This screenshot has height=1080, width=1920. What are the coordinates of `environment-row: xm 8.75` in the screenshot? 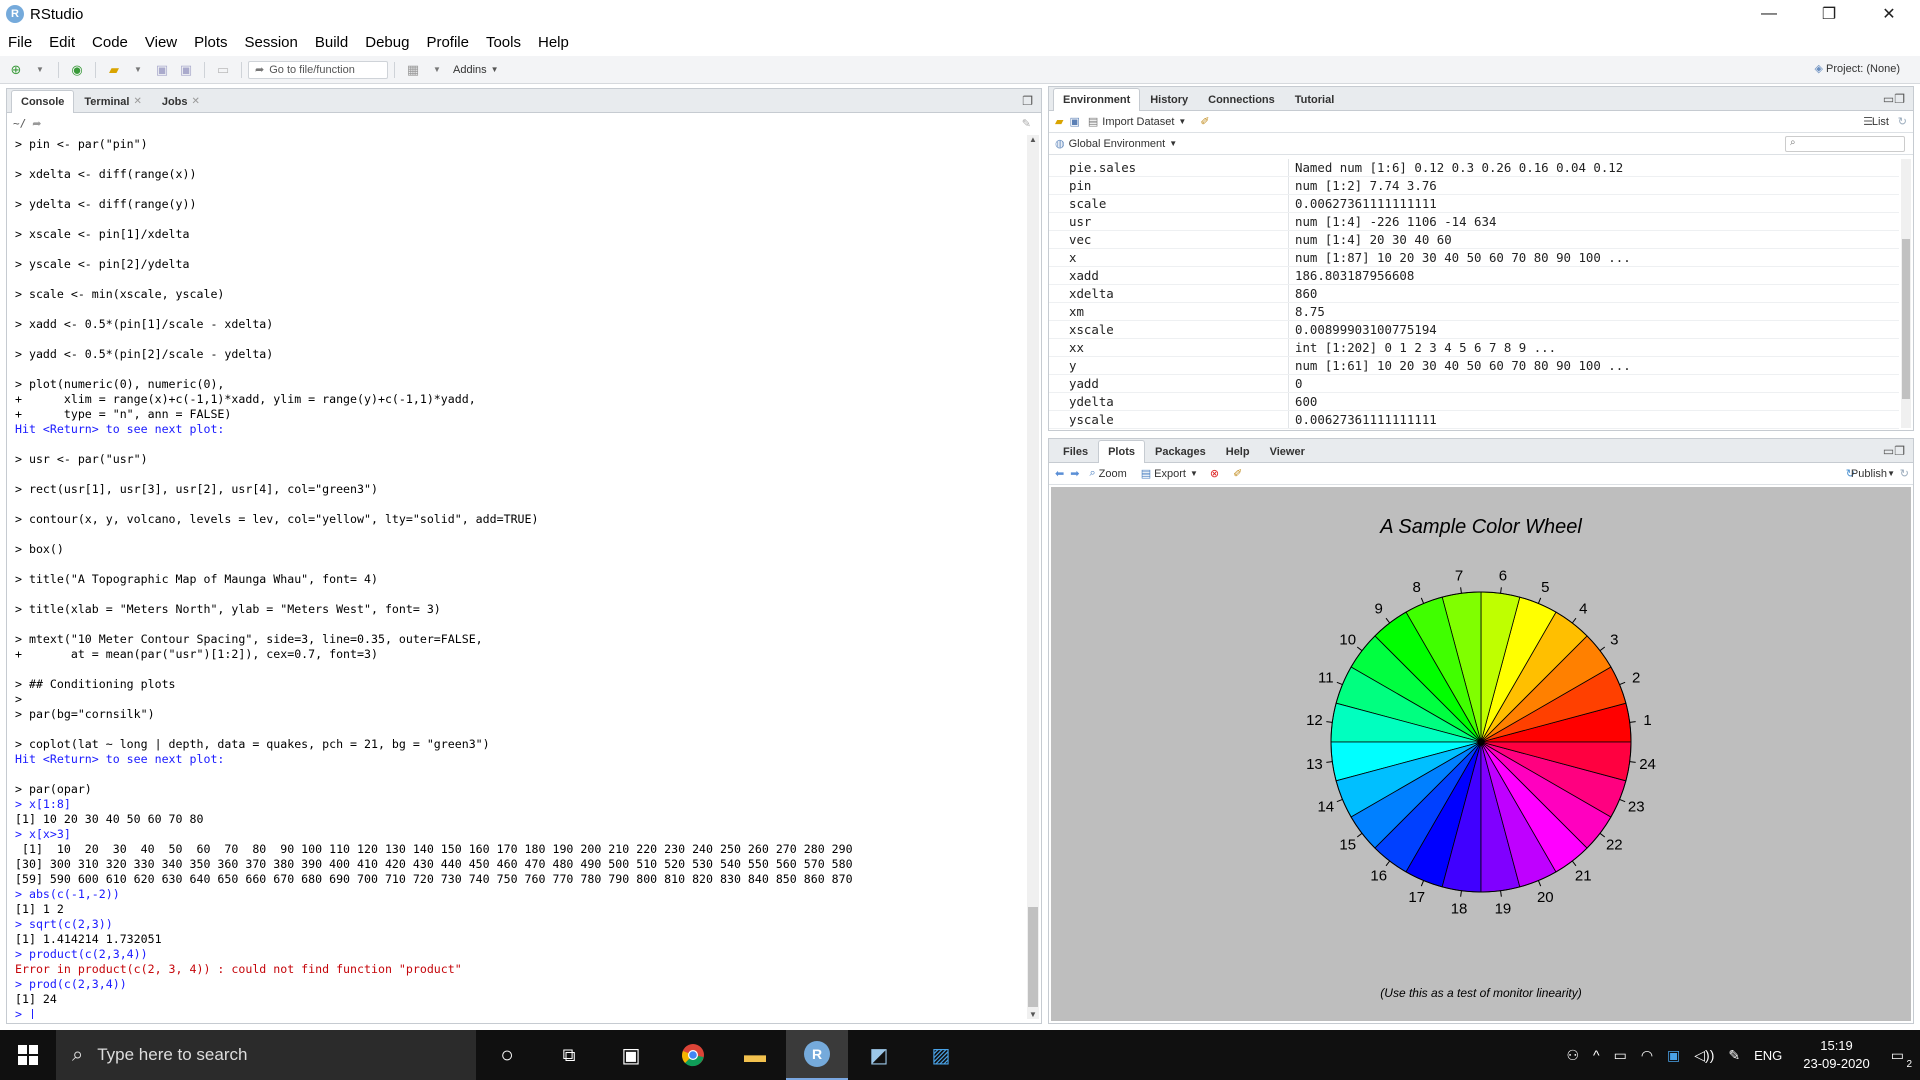 It's located at (1474, 312).